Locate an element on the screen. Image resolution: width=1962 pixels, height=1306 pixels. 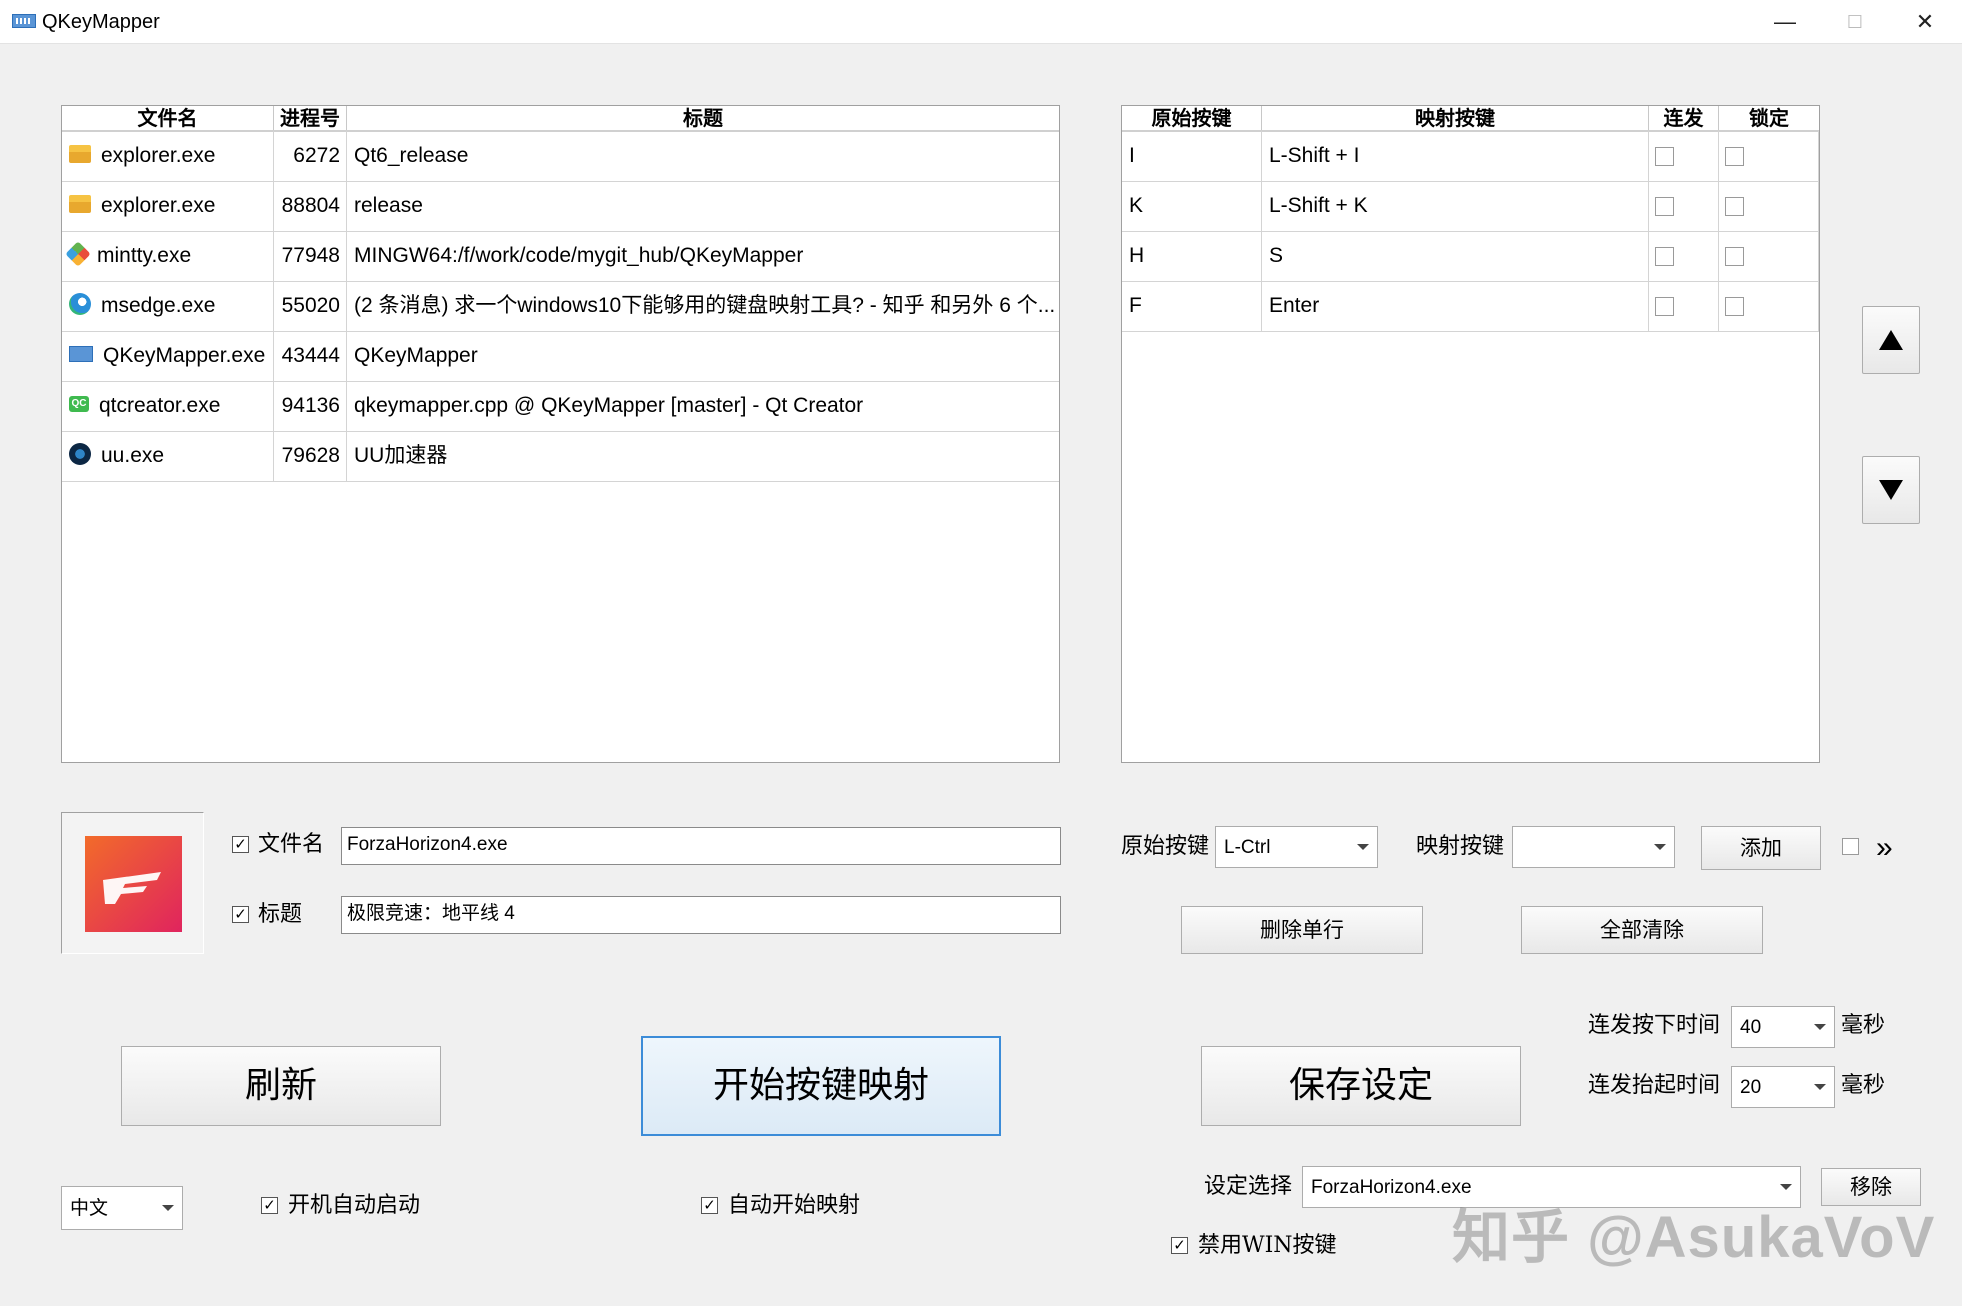
process-title-cell: Qt6_release is located at coordinates (411, 155).